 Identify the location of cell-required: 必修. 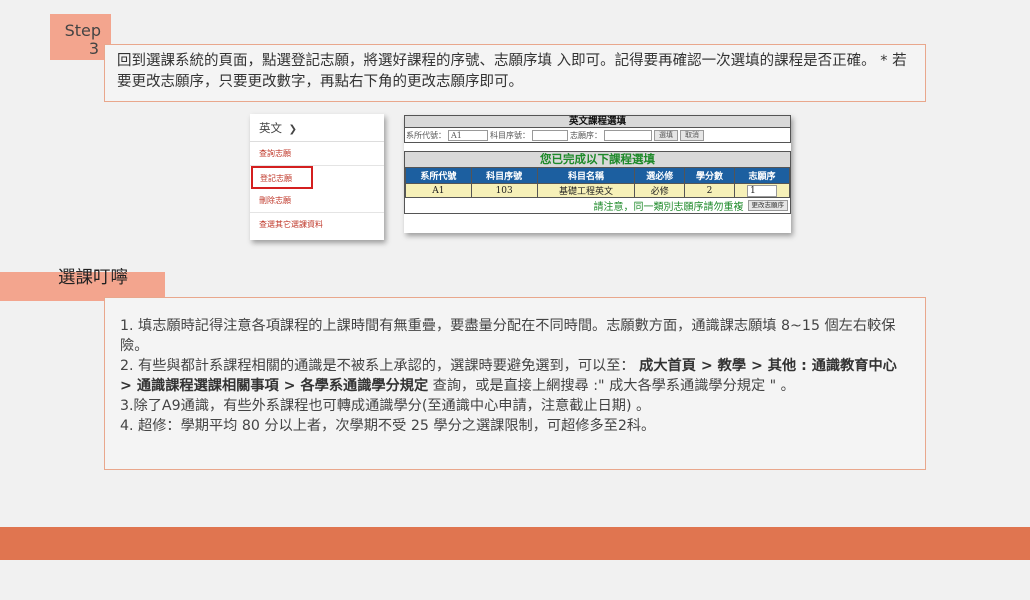
(660, 190).